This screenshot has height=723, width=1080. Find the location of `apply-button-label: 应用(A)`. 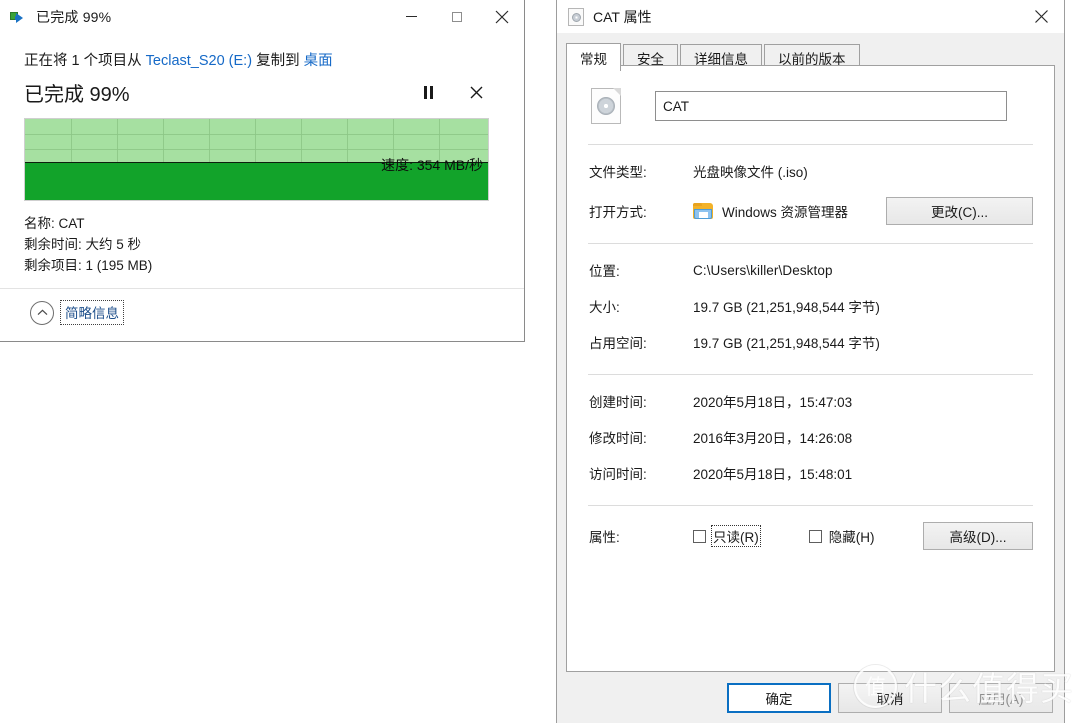

apply-button-label: 应用(A) is located at coordinates (1001, 699).